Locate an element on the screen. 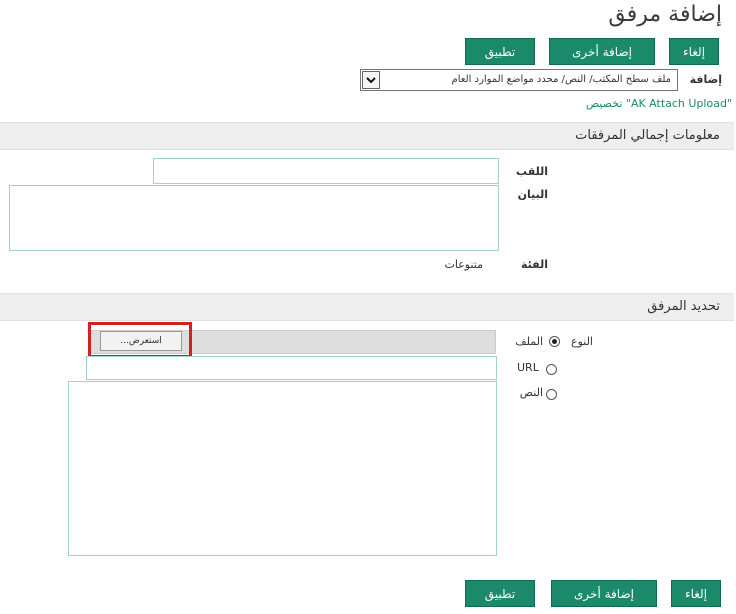 This screenshot has width=736, height=614. radio-file is located at coordinates (554, 341).